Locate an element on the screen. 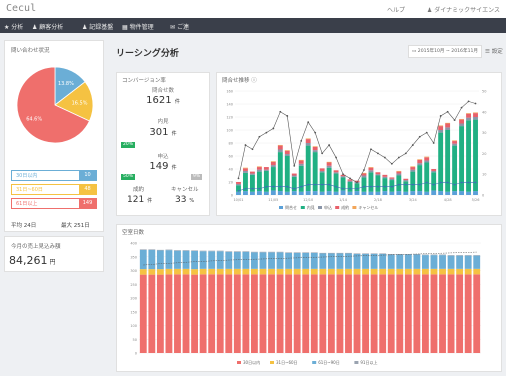 This screenshot has height=376, width=506. nav-item-contact: ✉ ご連 is located at coordinates (179, 26).